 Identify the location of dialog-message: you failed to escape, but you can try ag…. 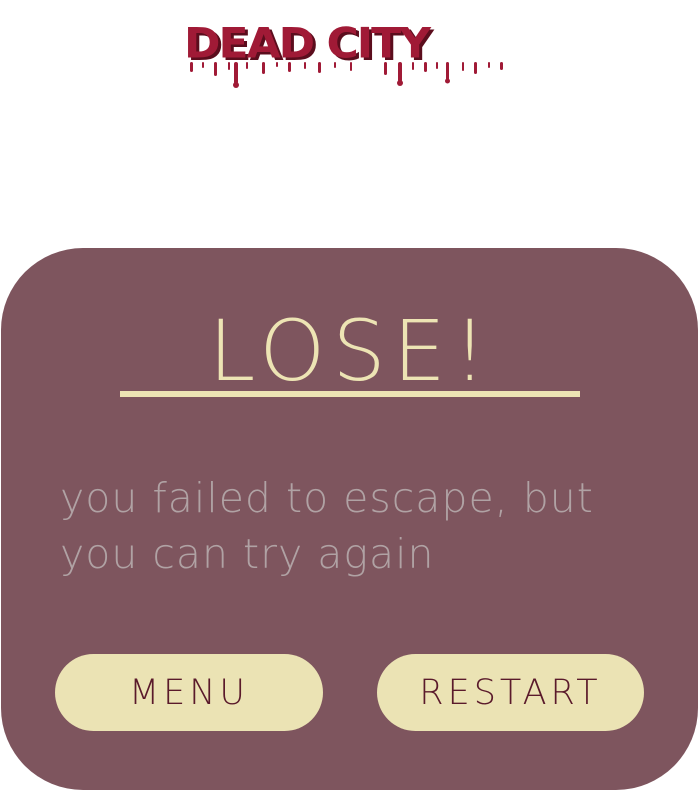
(327, 526).